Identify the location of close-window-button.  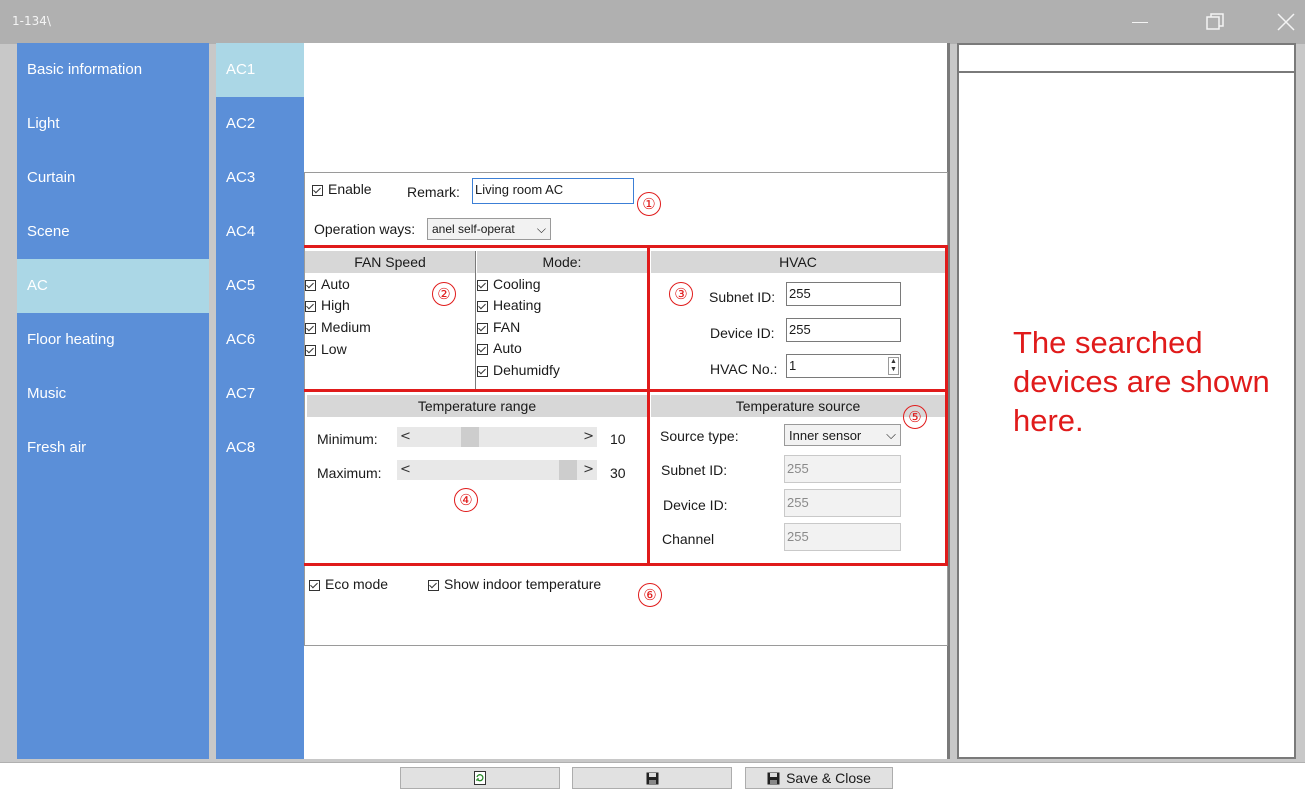
(1286, 22).